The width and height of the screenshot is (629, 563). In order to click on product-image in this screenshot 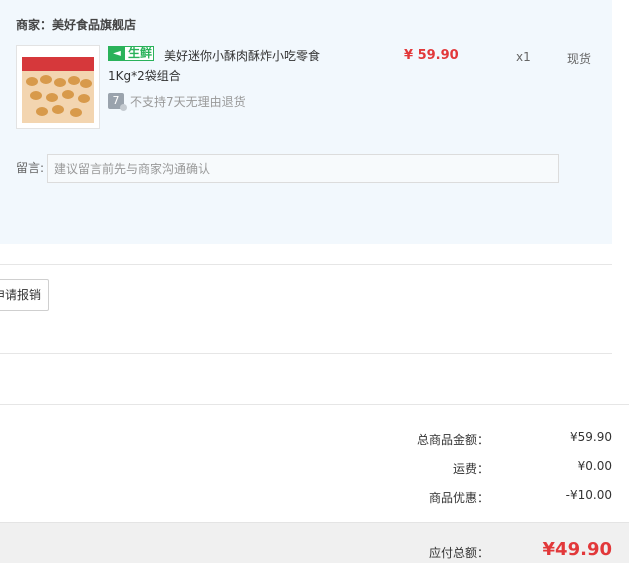, I will do `click(58, 87)`.